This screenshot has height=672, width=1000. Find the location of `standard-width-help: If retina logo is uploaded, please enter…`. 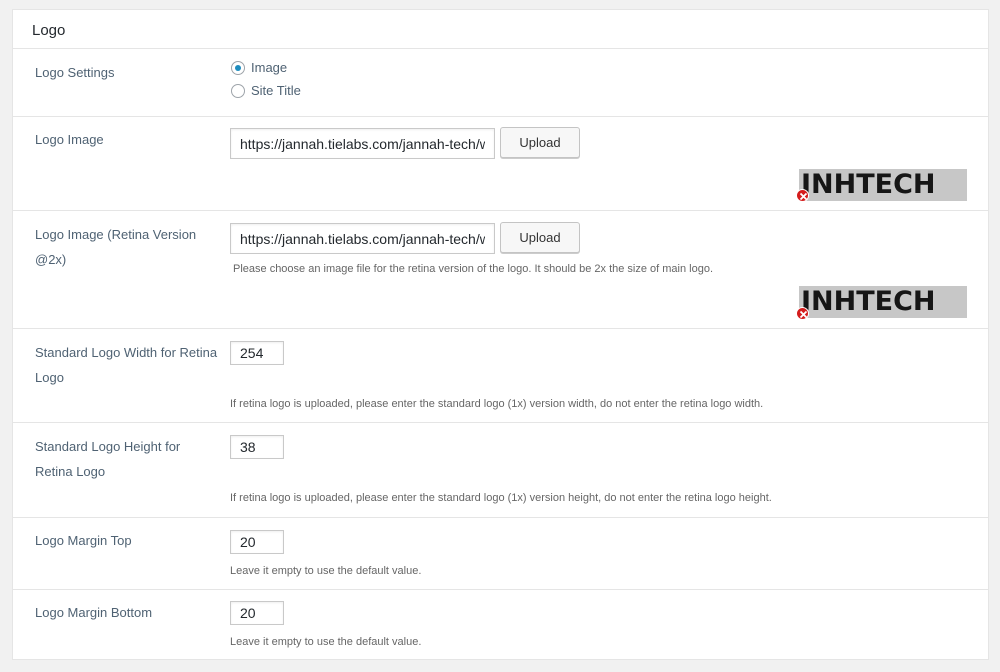

standard-width-help: If retina logo is uploaded, please enter… is located at coordinates (497, 404).